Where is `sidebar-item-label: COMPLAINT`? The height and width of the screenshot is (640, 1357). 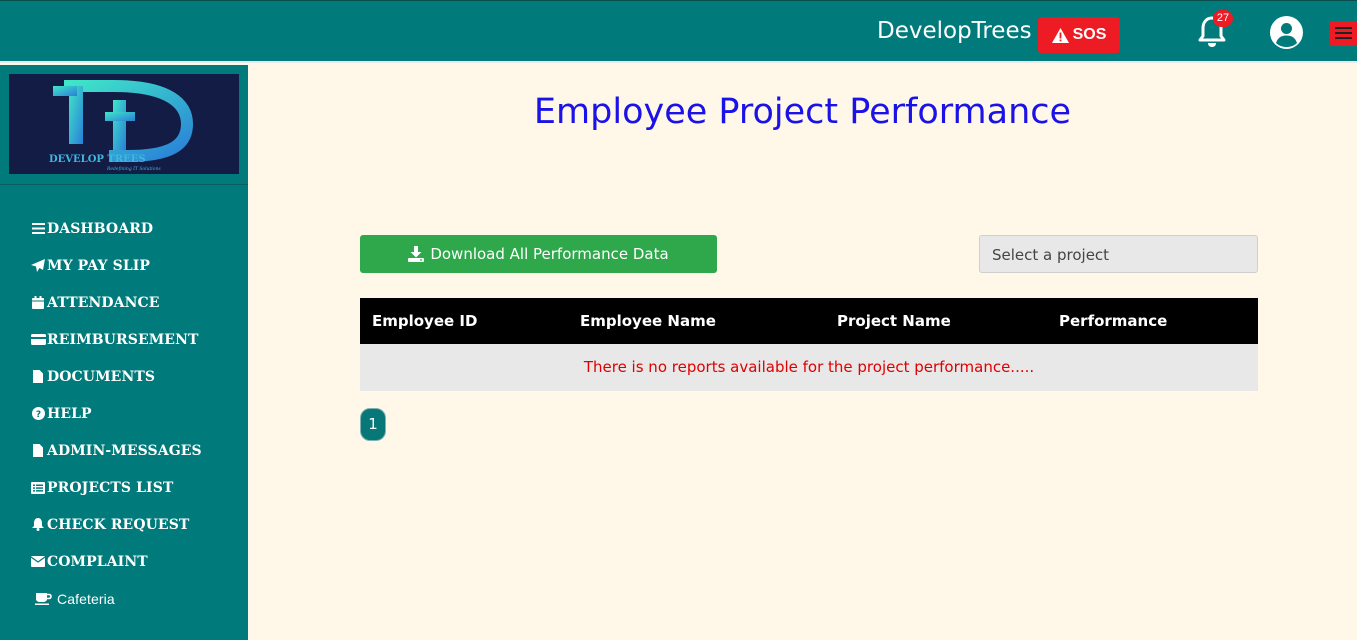
sidebar-item-label: COMPLAINT is located at coordinates (97, 561).